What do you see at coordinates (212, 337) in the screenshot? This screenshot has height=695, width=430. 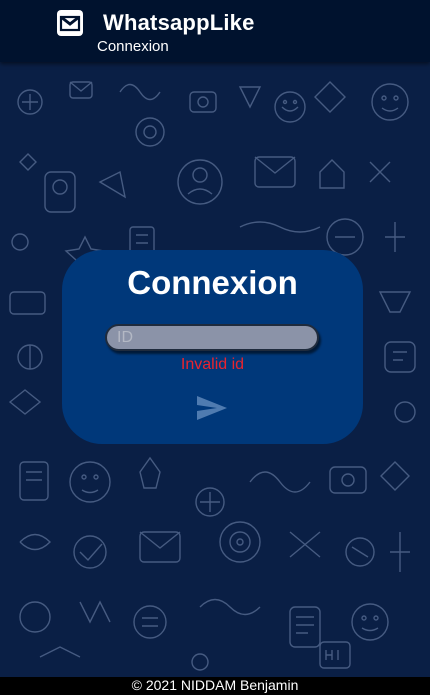 I see `id-input` at bounding box center [212, 337].